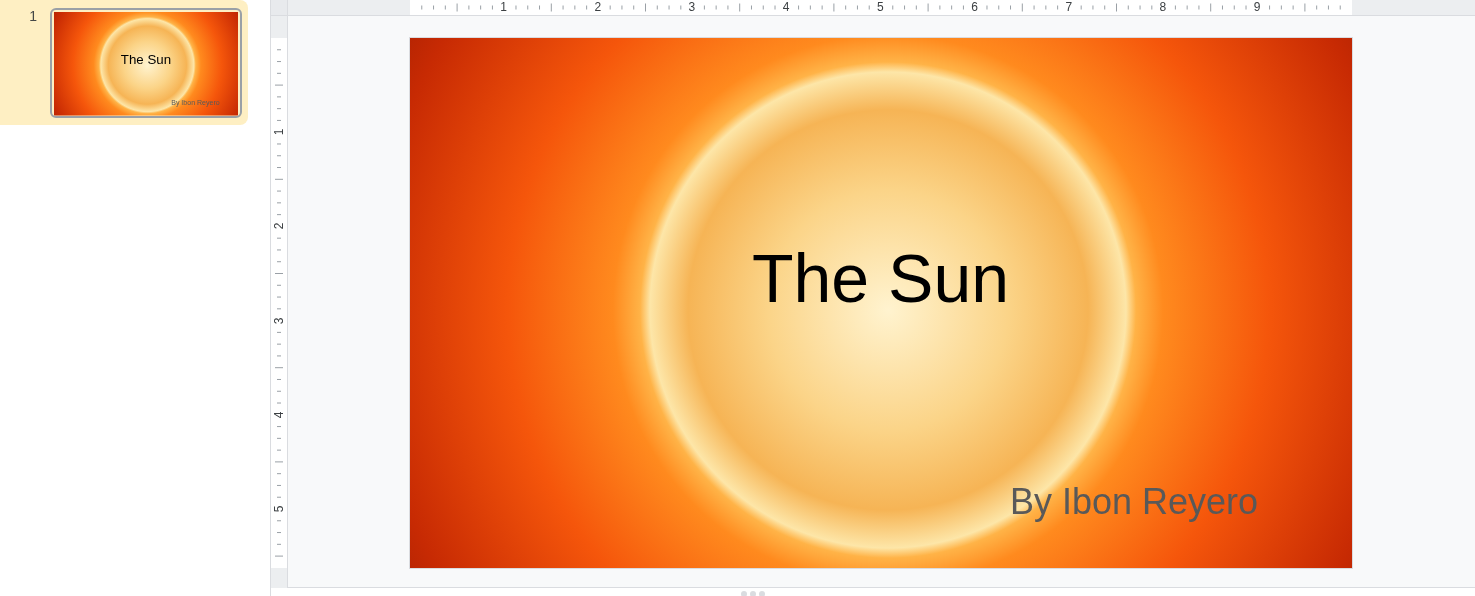  Describe the element at coordinates (753, 592) in the screenshot. I see `resize-handle-icon` at that location.